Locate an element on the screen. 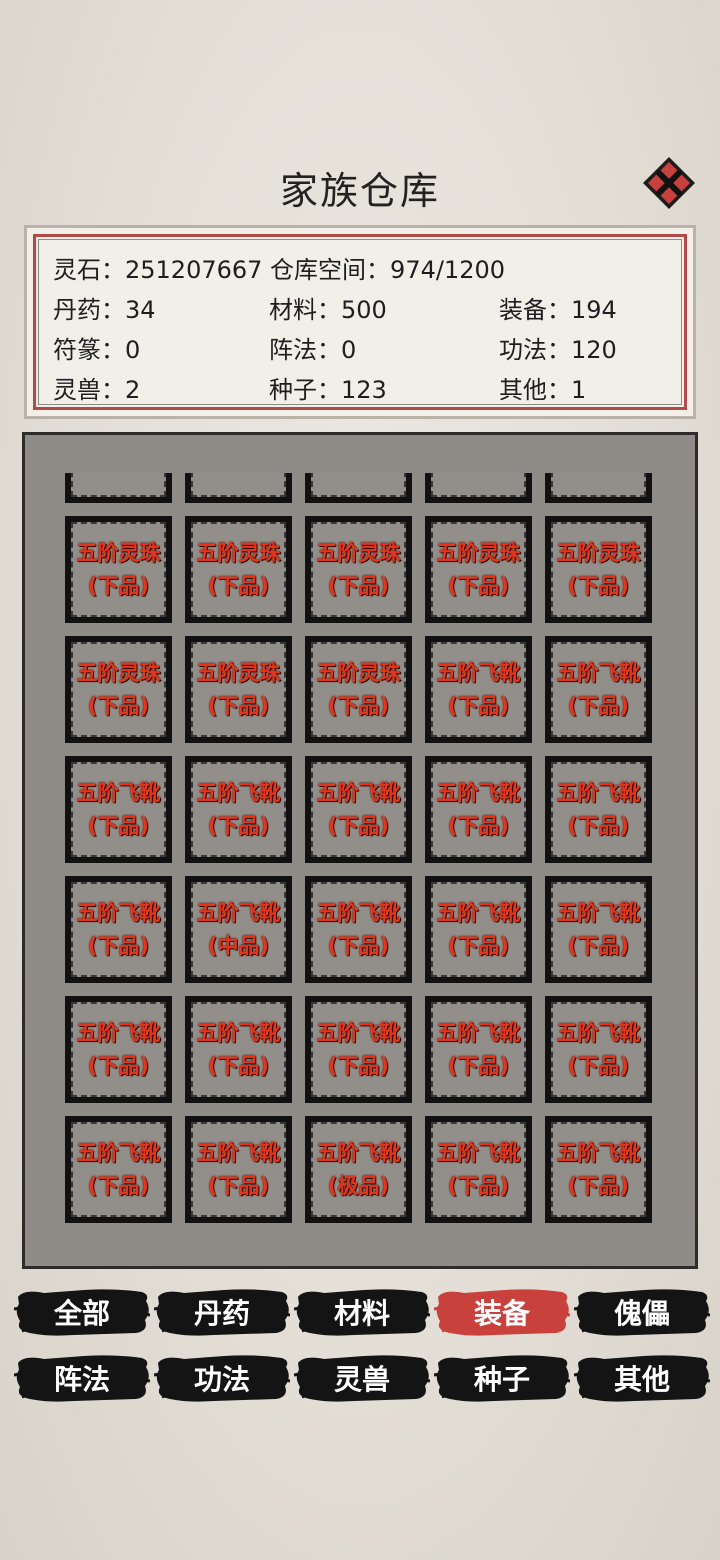  close-button is located at coordinates (669, 183).